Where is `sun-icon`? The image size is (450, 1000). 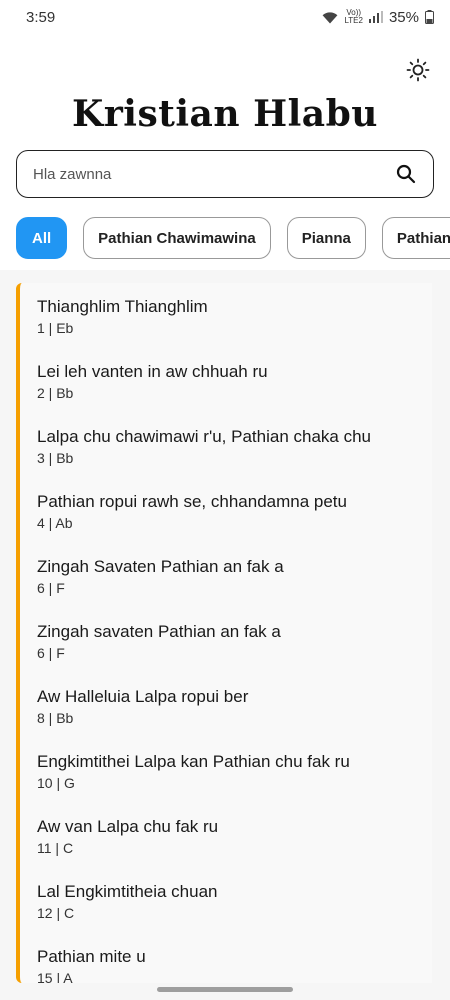 sun-icon is located at coordinates (418, 72).